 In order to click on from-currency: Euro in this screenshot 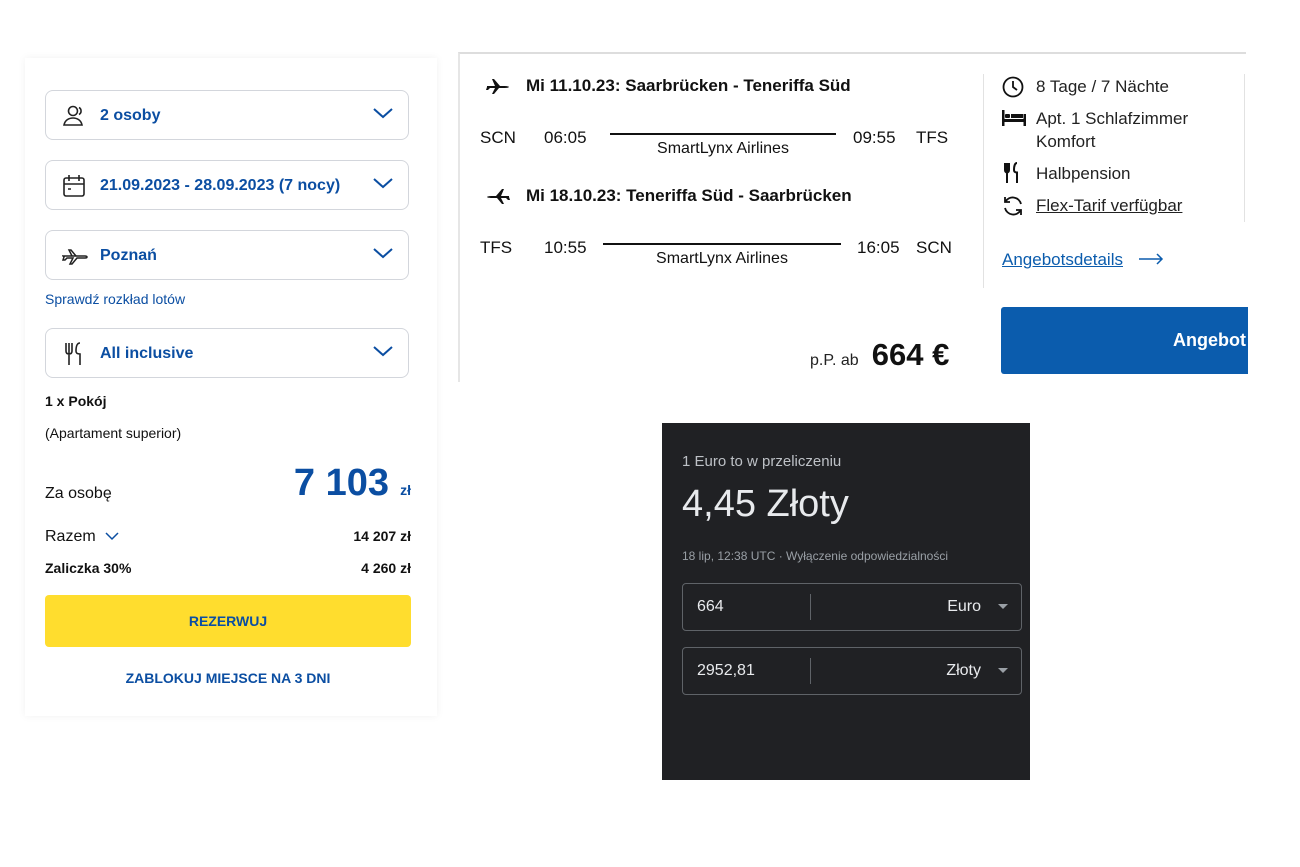, I will do `click(964, 607)`.